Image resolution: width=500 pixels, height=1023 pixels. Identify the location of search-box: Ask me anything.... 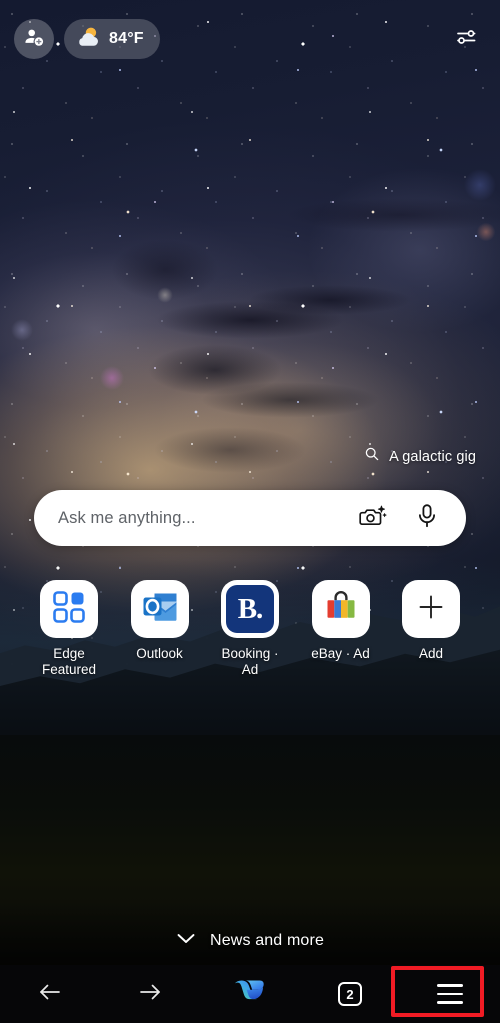
(250, 518).